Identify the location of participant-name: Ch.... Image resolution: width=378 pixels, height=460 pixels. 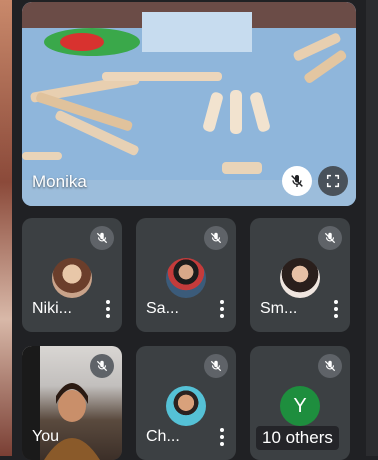
(163, 436).